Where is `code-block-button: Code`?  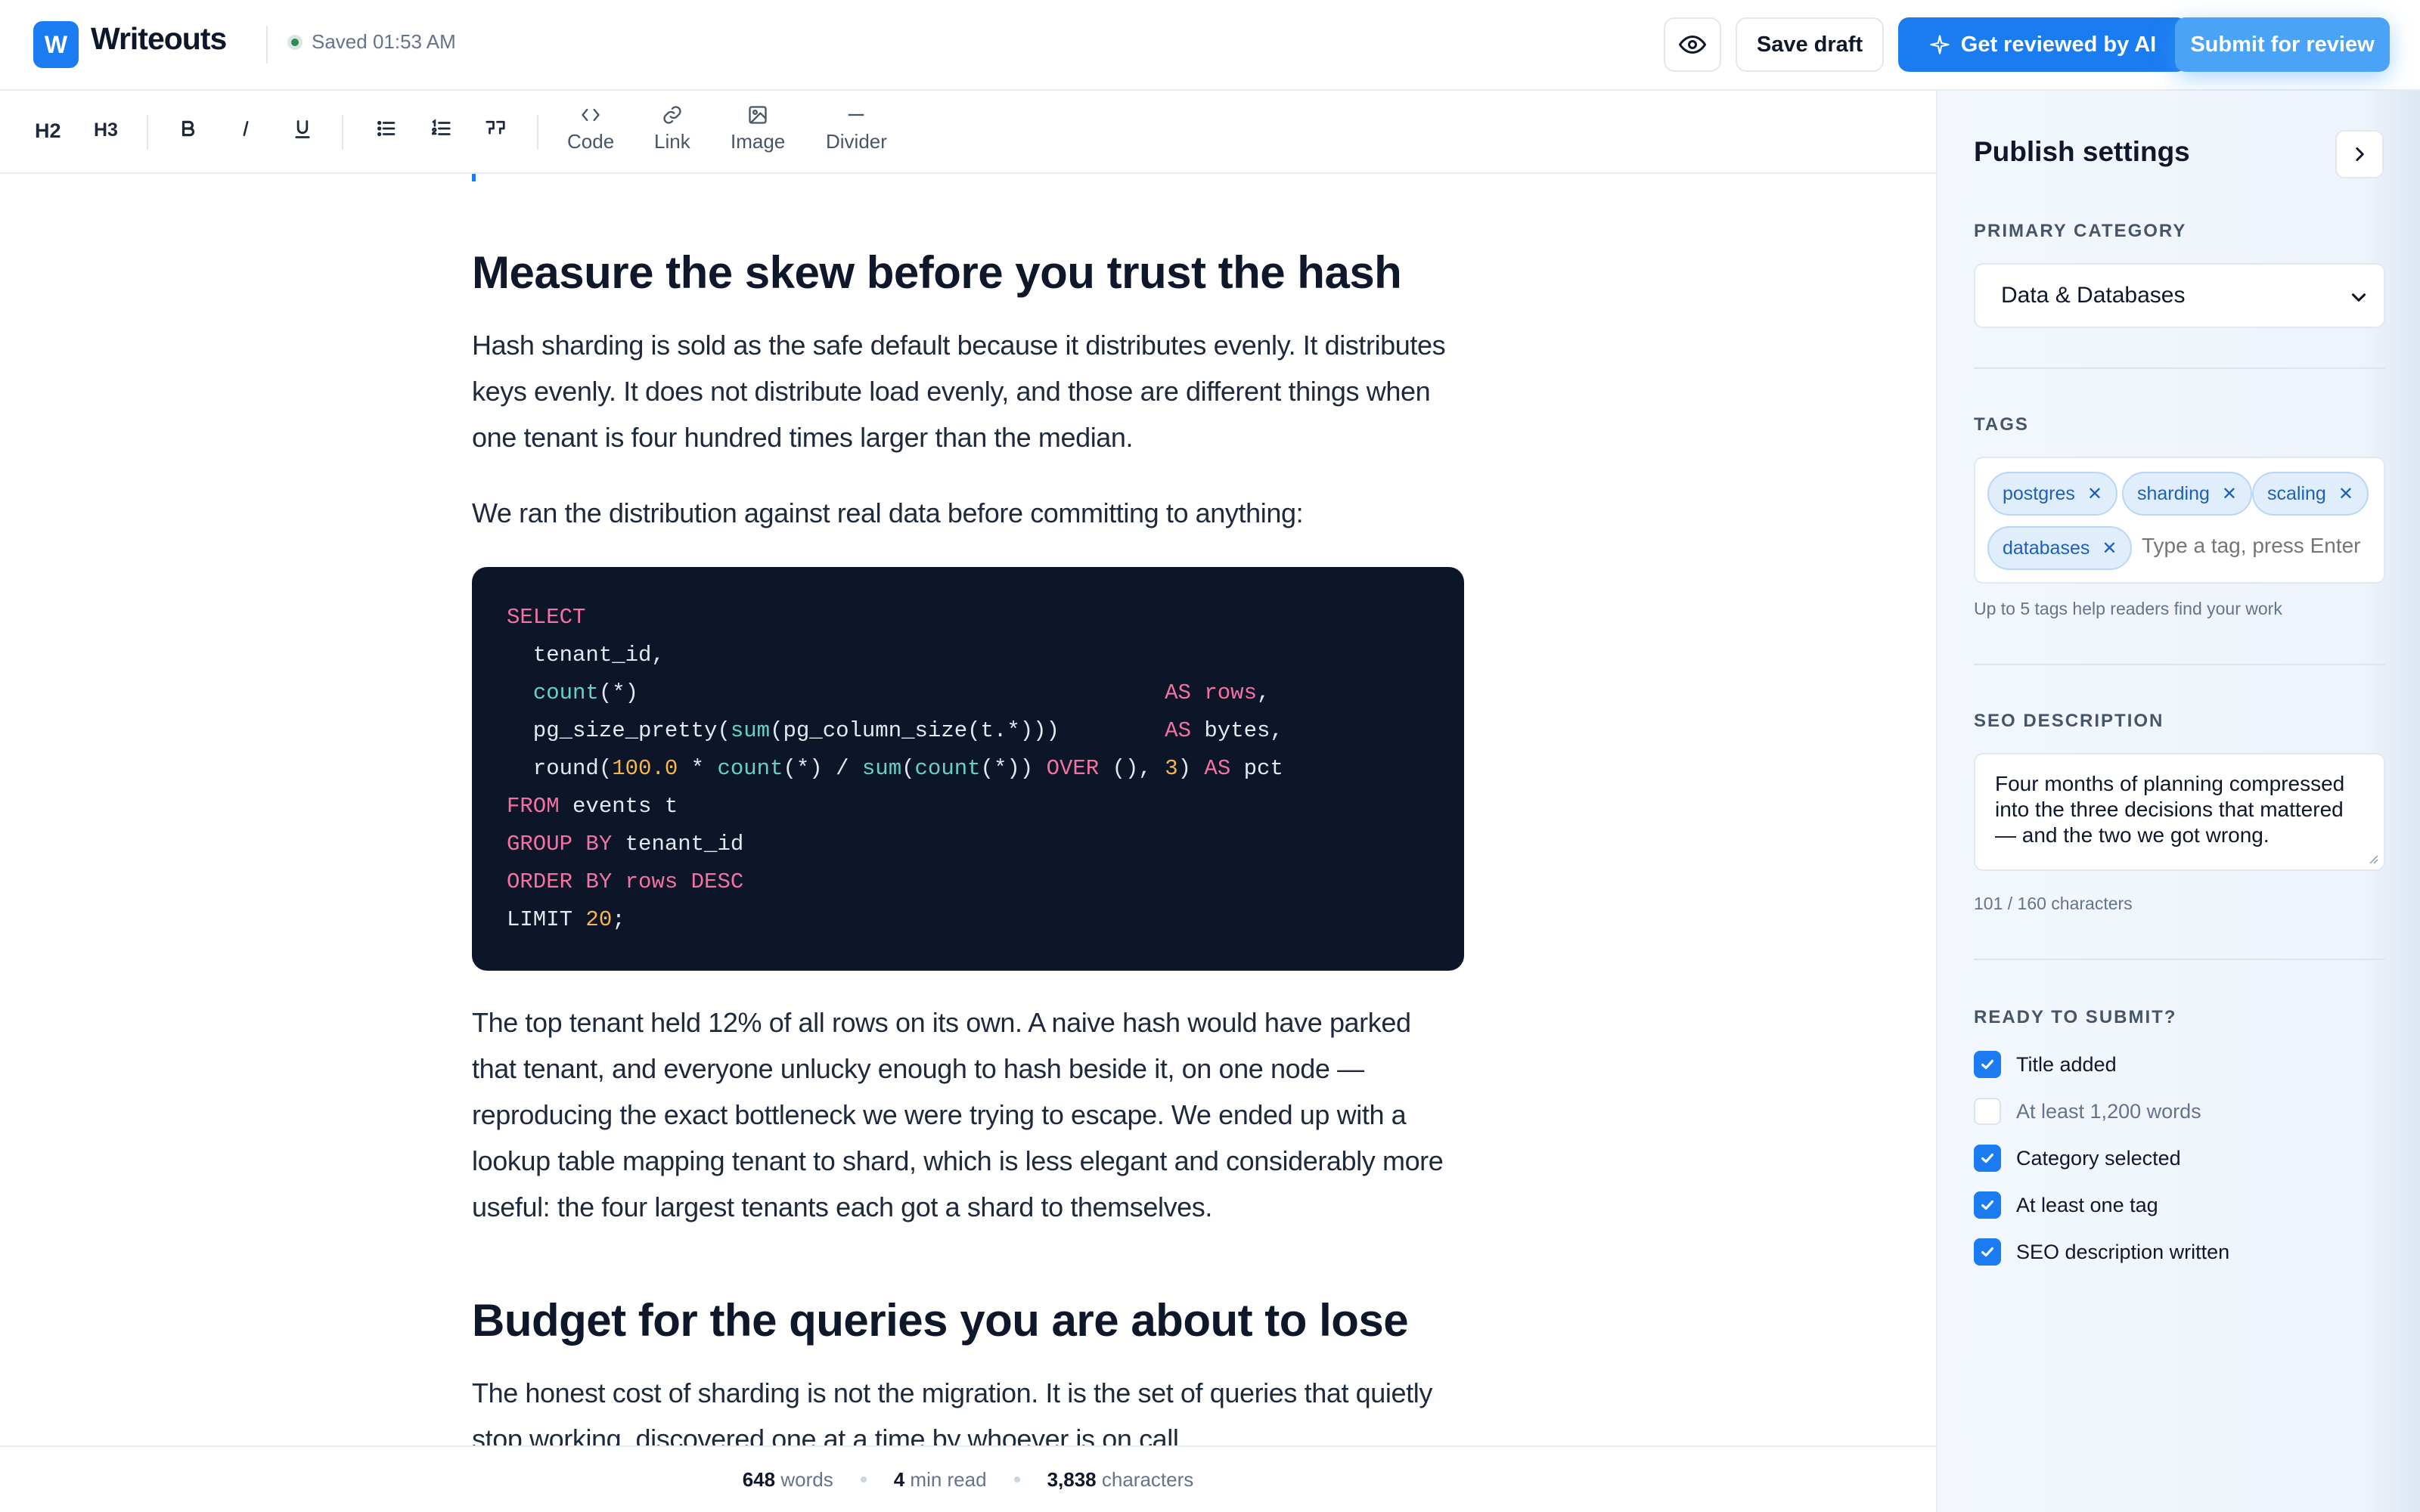
code-block-button: Code is located at coordinates (590, 128).